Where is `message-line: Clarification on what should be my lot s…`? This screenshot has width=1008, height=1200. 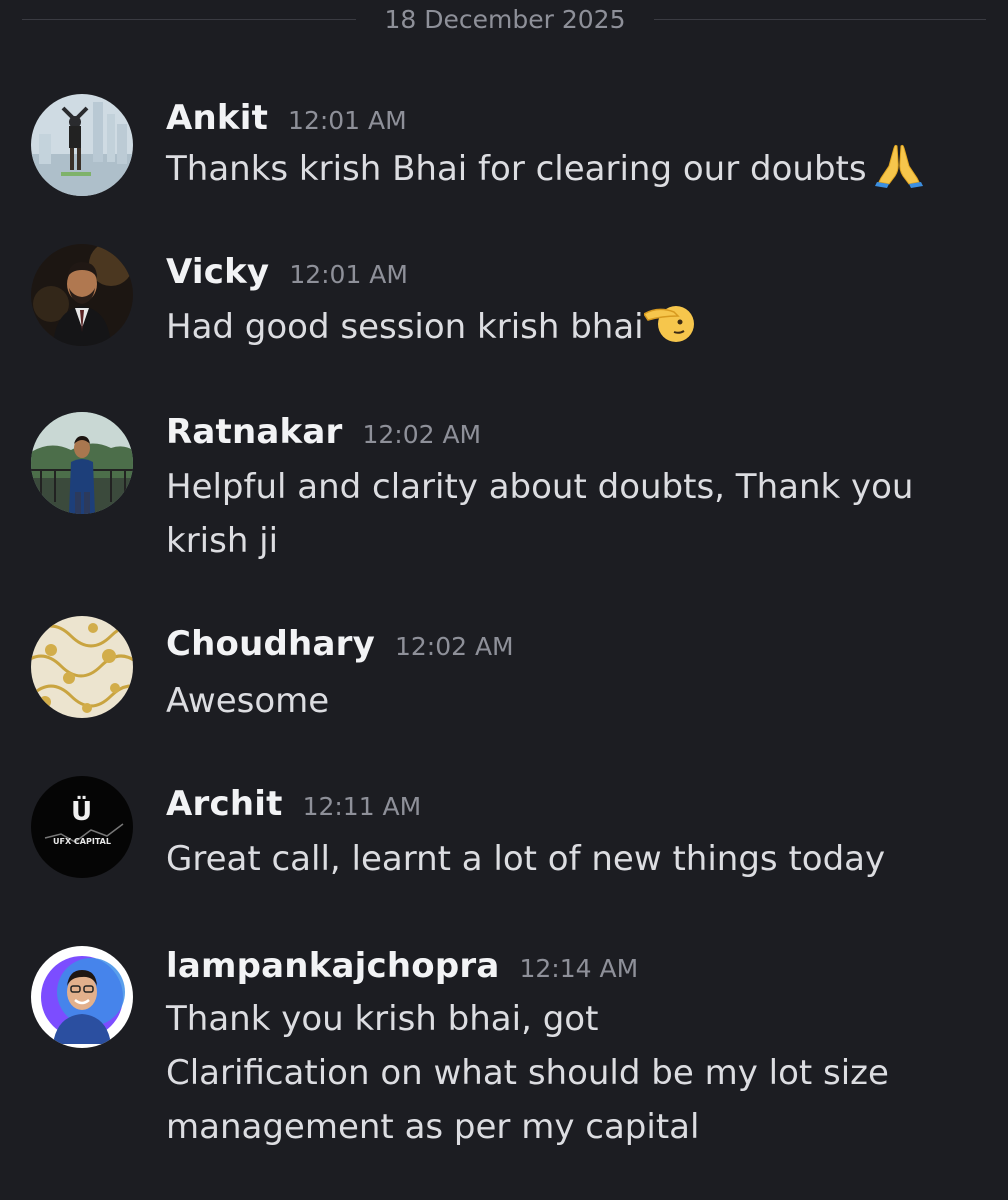
message-line: Clarification on what should be my lot s… is located at coordinates (527, 1073).